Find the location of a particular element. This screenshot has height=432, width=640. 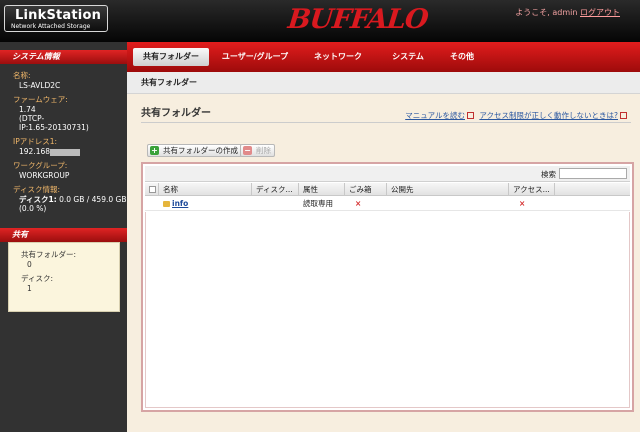

folder-publish-cell is located at coordinates (448, 204).